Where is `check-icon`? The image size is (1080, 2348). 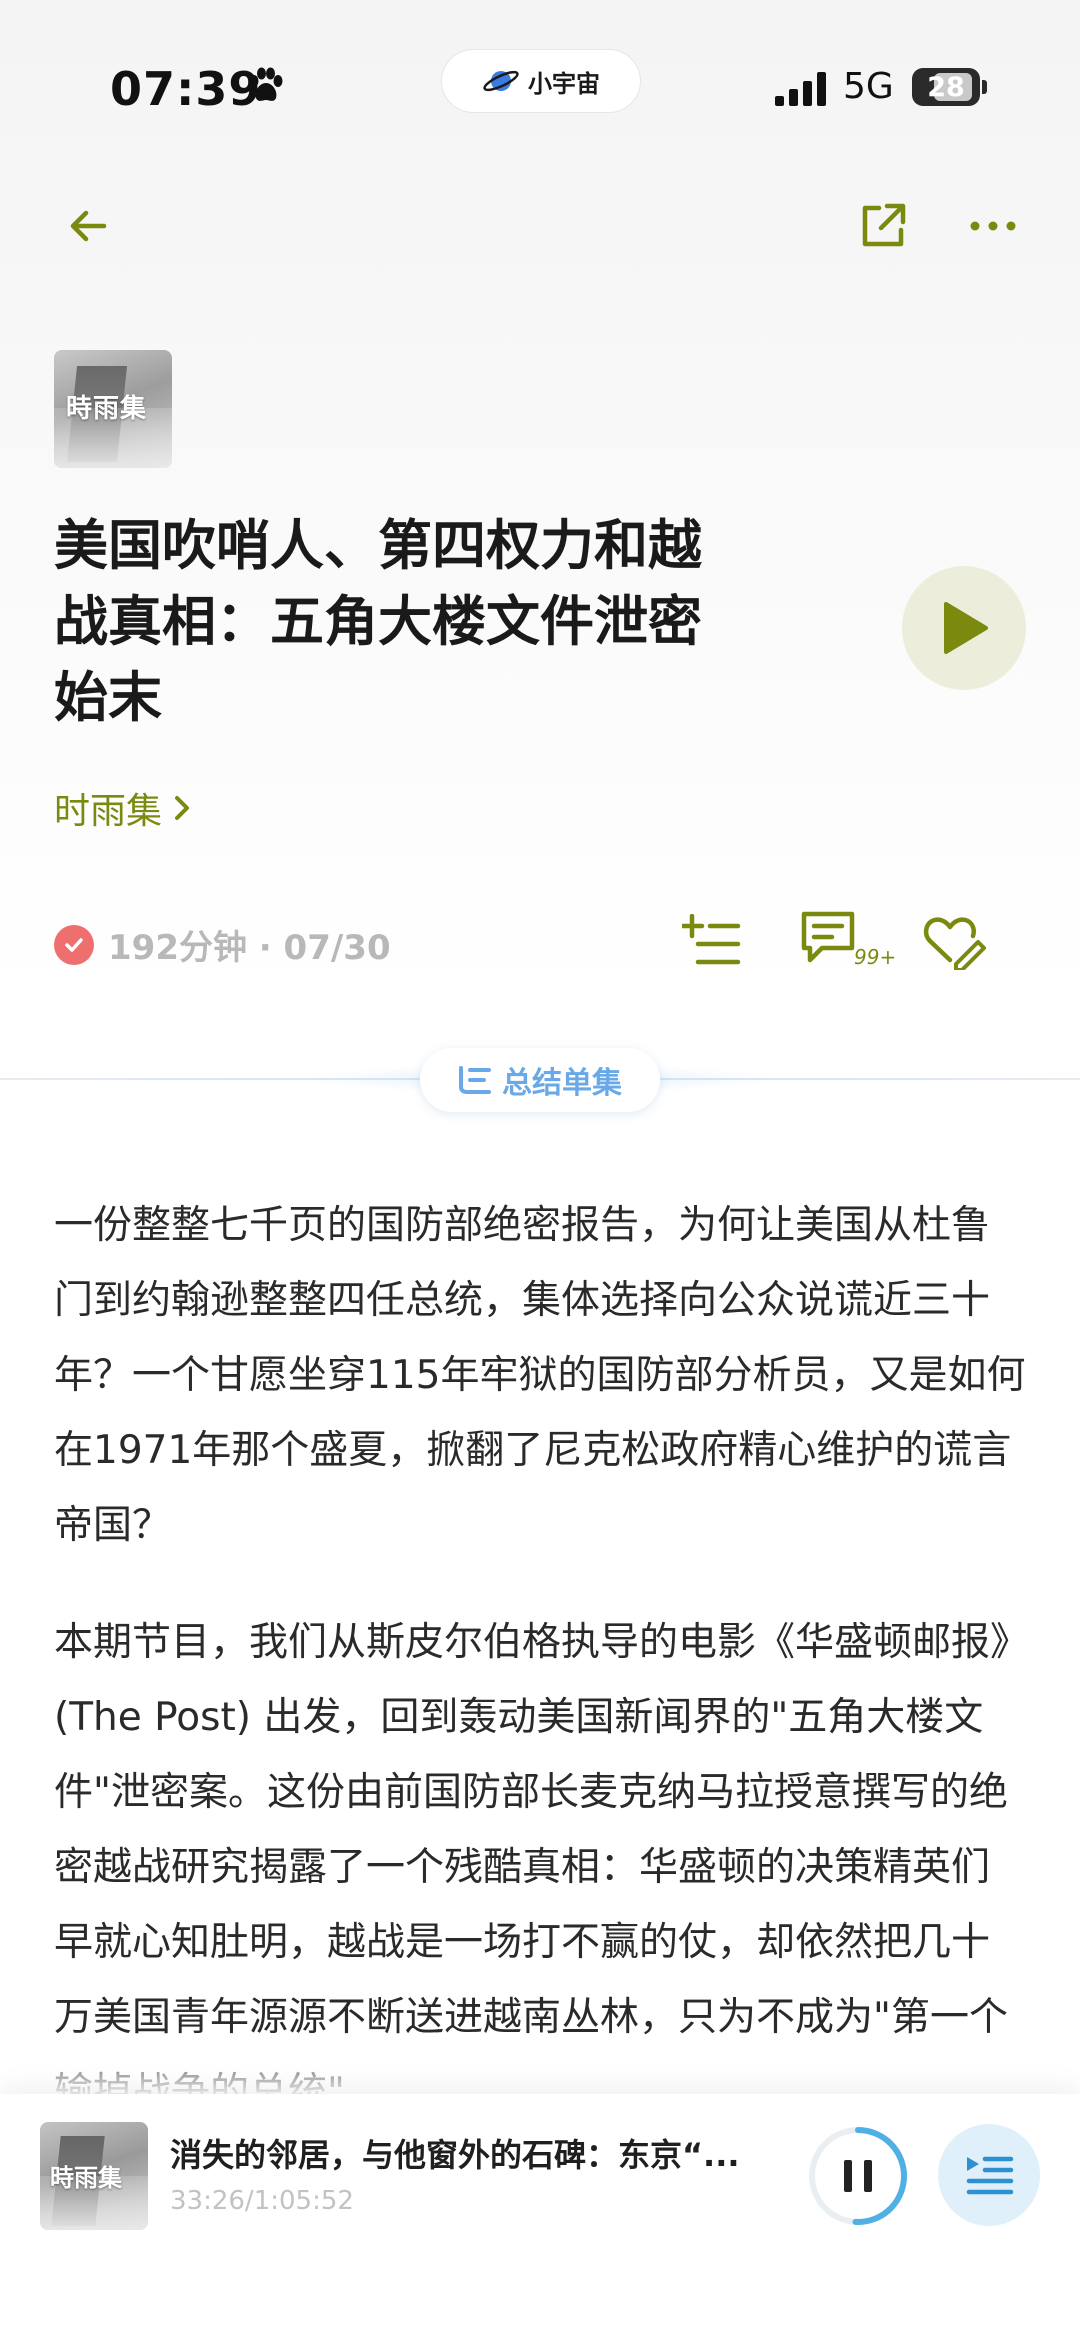
check-icon is located at coordinates (74, 944).